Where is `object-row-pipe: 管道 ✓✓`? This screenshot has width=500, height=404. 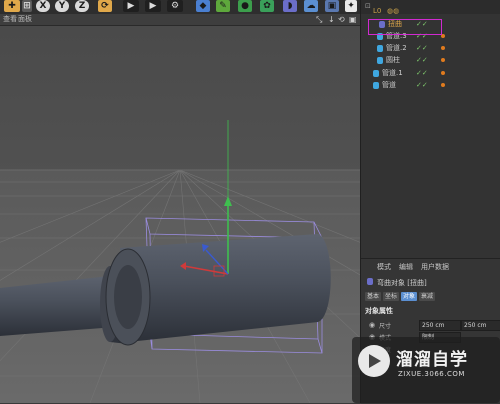
object-row-pipe: 管道 ✓✓ is located at coordinates (430, 85).